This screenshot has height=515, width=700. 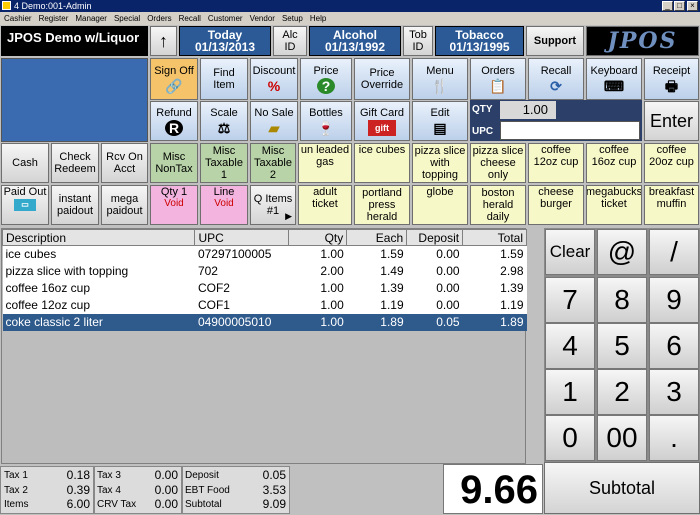 What do you see at coordinates (163, 41) in the screenshot?
I see `up-arrow-button: ↑` at bounding box center [163, 41].